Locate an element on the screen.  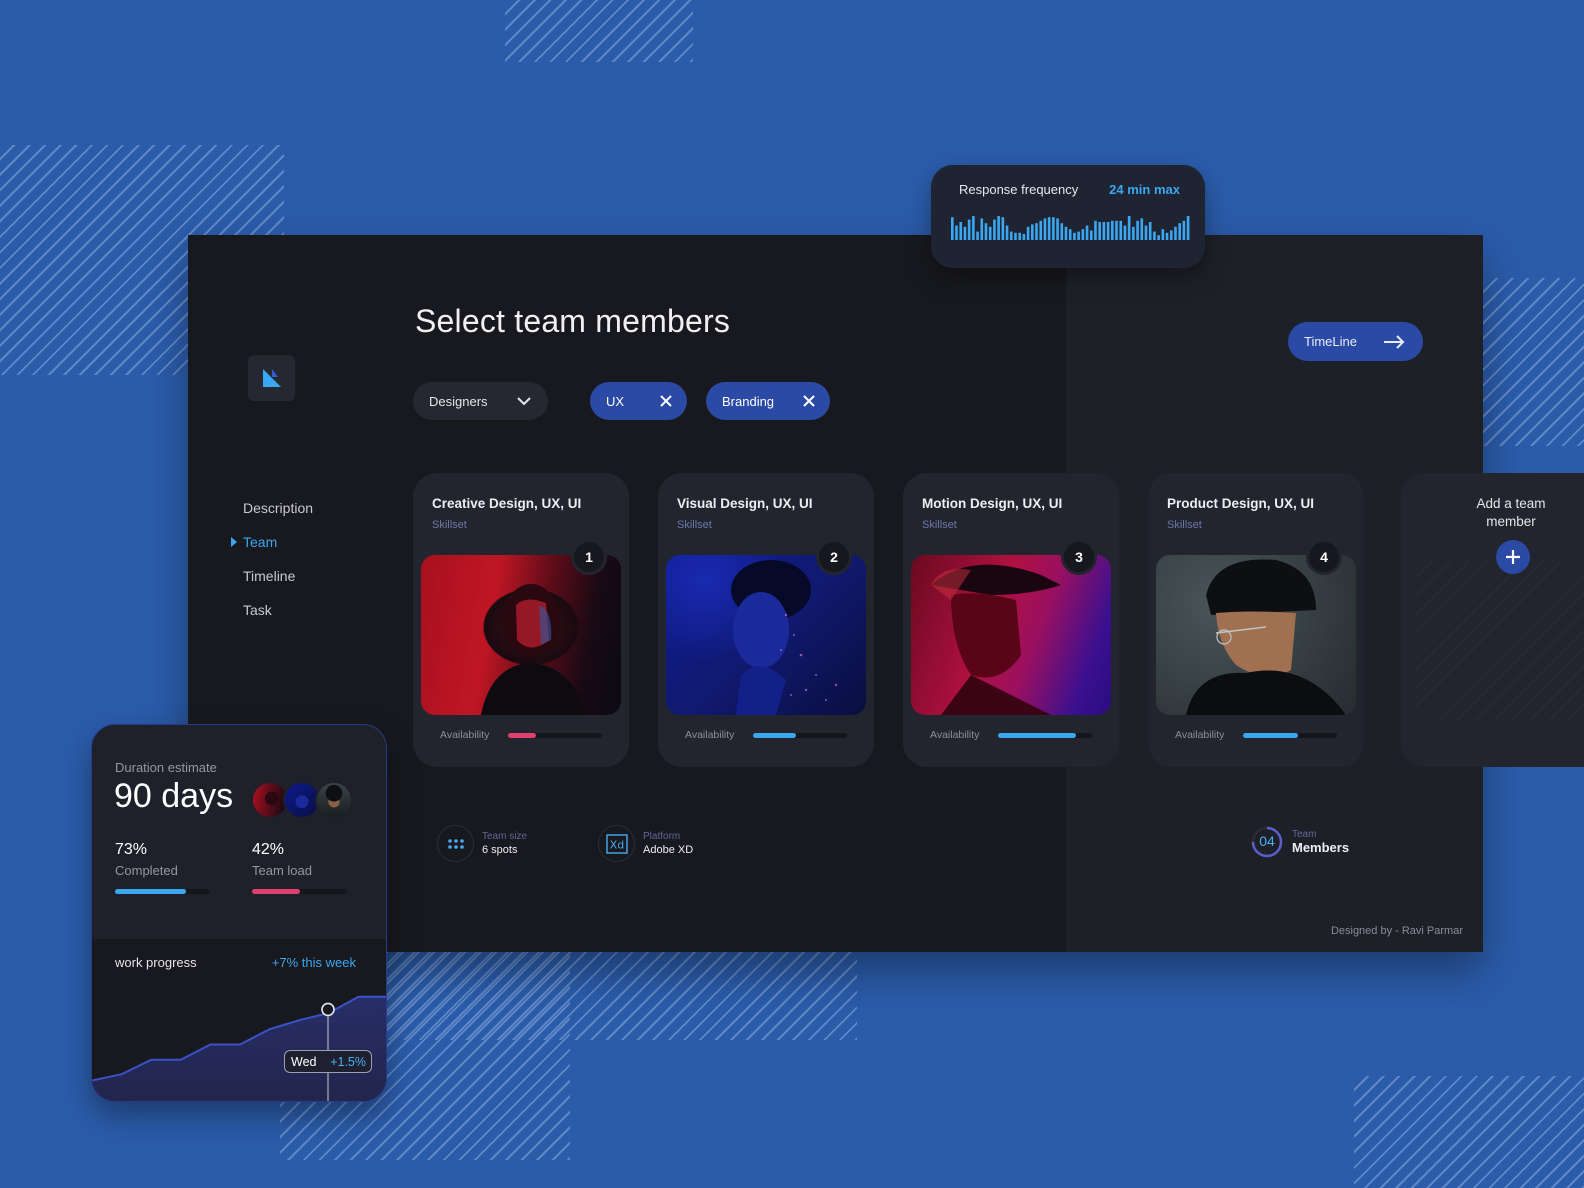
chip-label: Branding is located at coordinates (748, 401).